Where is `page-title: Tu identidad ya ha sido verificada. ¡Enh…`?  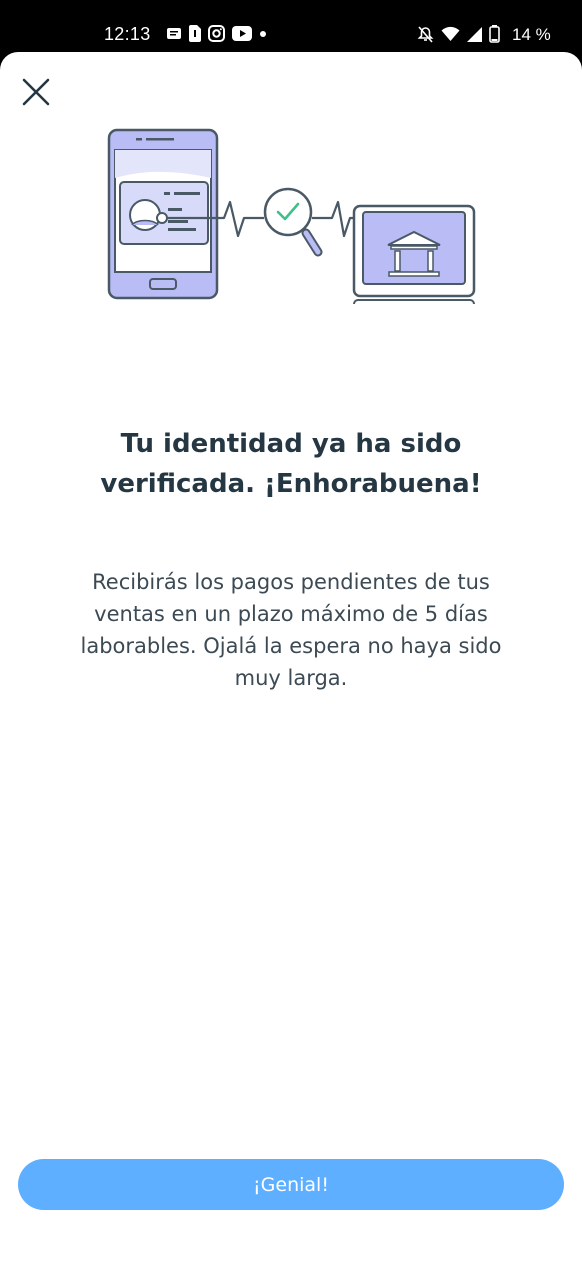 page-title: Tu identidad ya ha sido verificada. ¡Enh… is located at coordinates (291, 464).